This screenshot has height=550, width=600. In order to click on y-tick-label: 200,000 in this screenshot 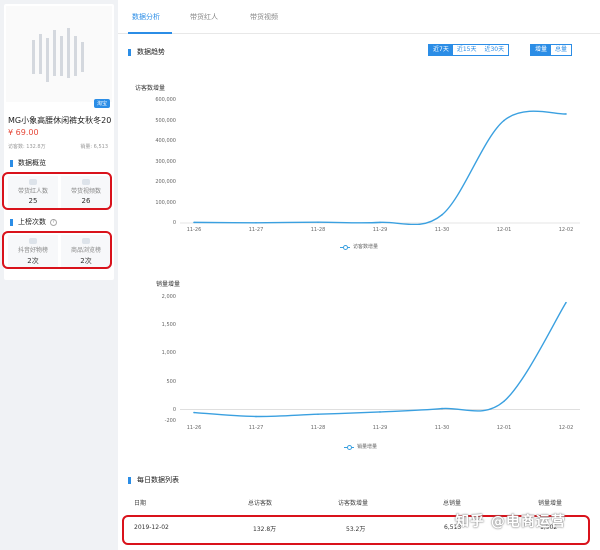, I will do `click(165, 182)`.